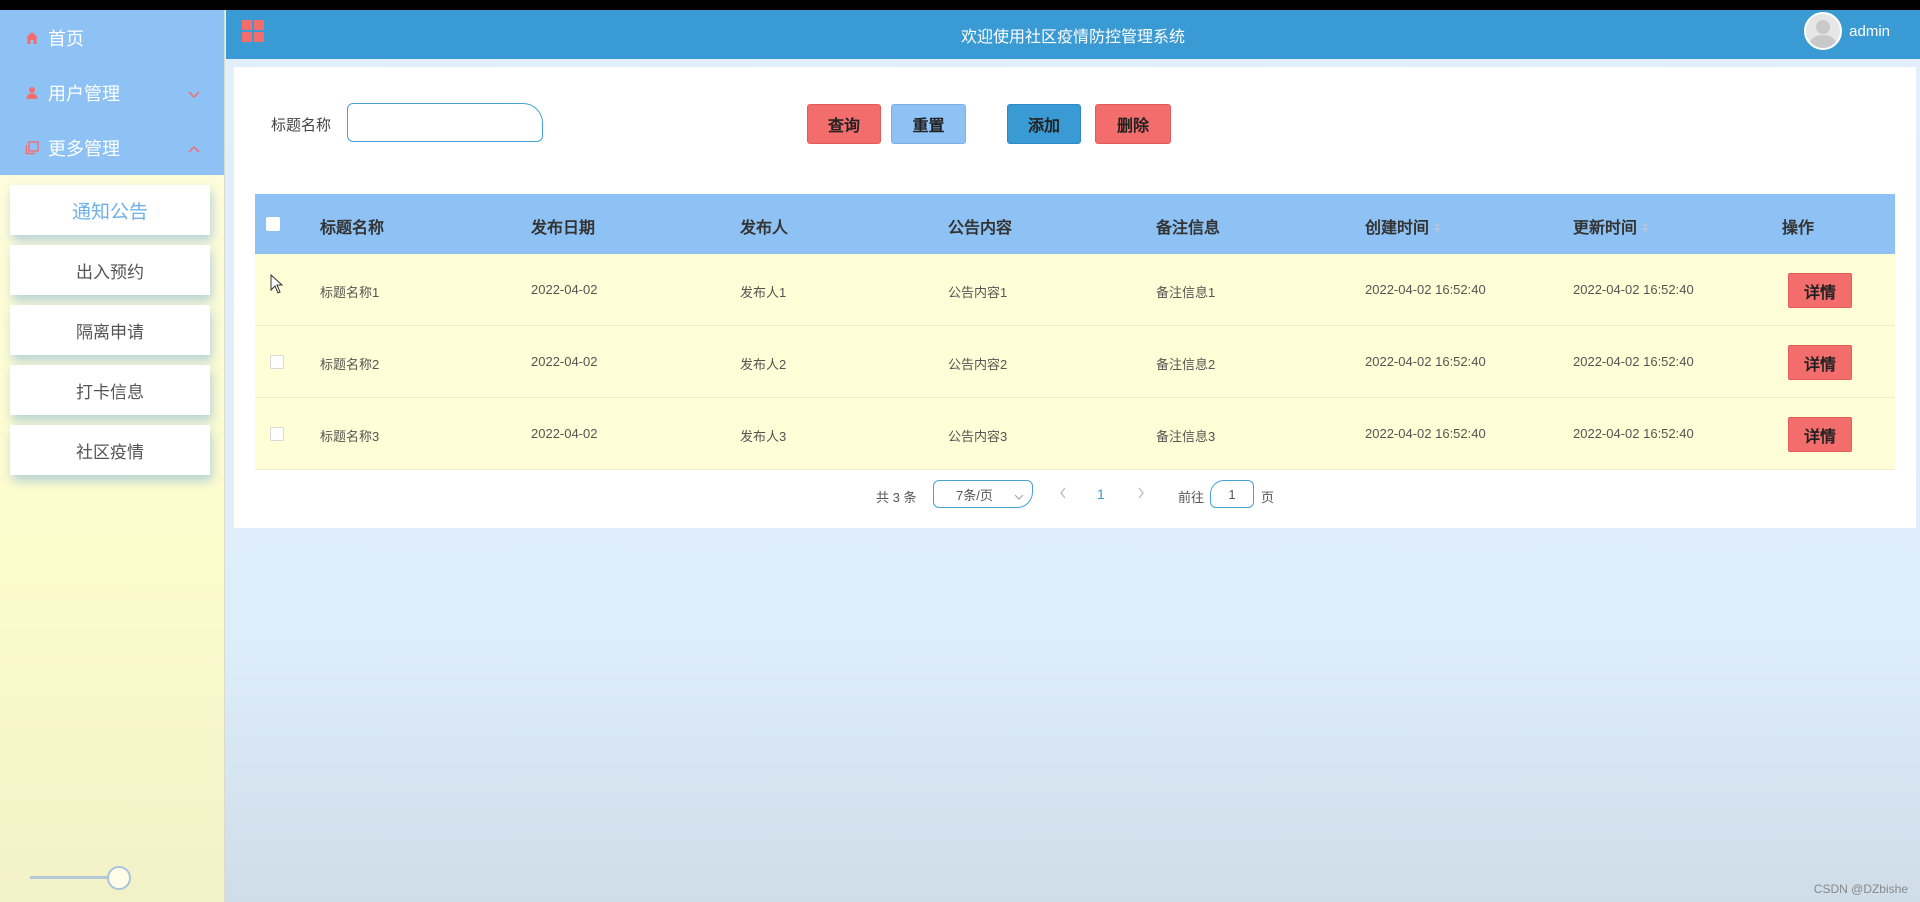 Image resolution: width=1920 pixels, height=902 pixels. Describe the element at coordinates (763, 292) in the screenshot. I see `cell-publisher: 发布人1` at that location.